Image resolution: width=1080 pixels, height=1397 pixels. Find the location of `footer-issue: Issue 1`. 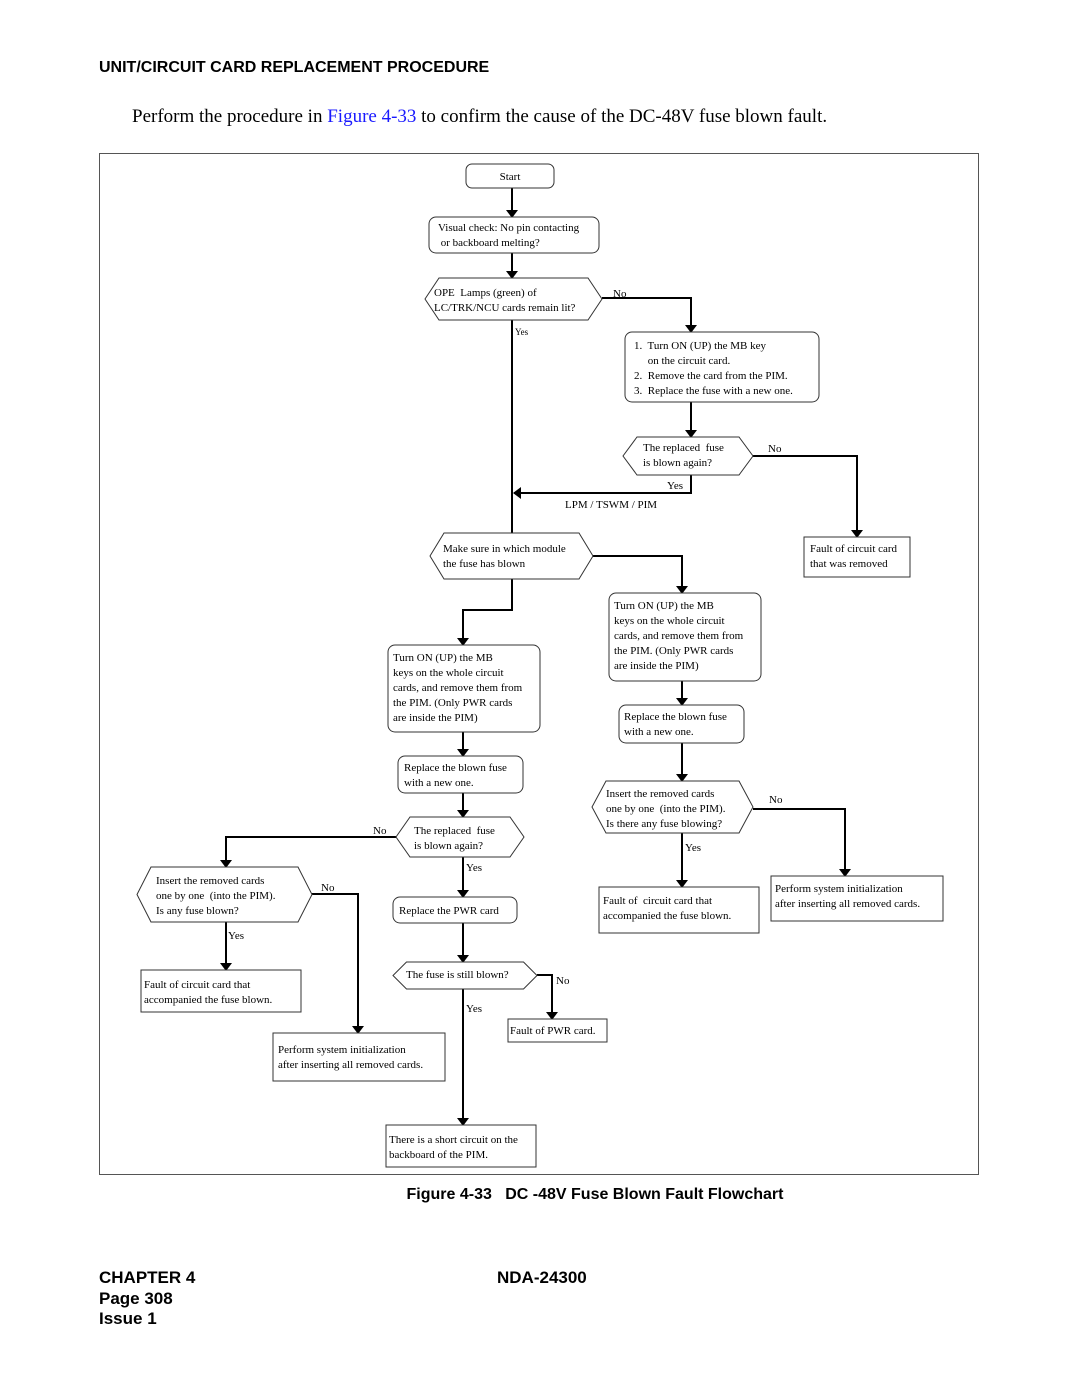

footer-issue: Issue 1 is located at coordinates (128, 1318).